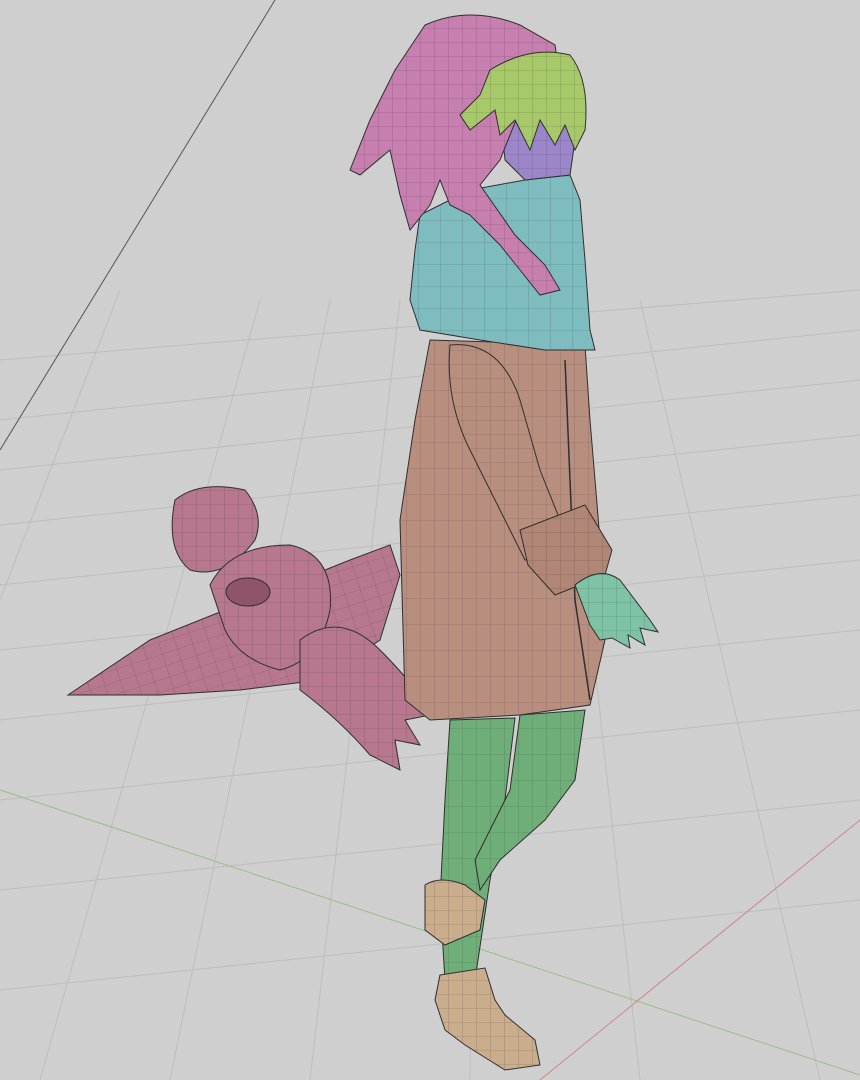  Describe the element at coordinates (699, 949) in the screenshot. I see `y-axis-line` at that location.